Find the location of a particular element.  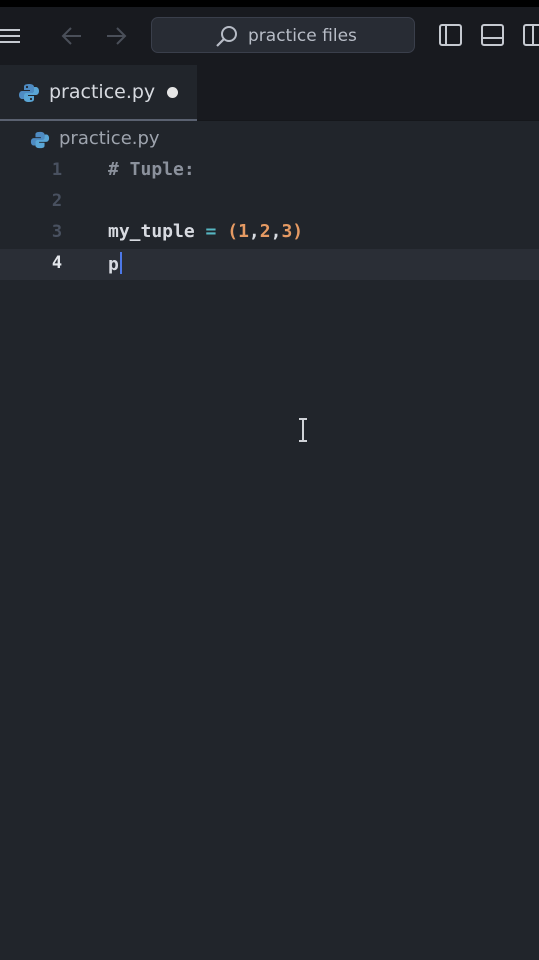

token-operator: = is located at coordinates (211, 231).